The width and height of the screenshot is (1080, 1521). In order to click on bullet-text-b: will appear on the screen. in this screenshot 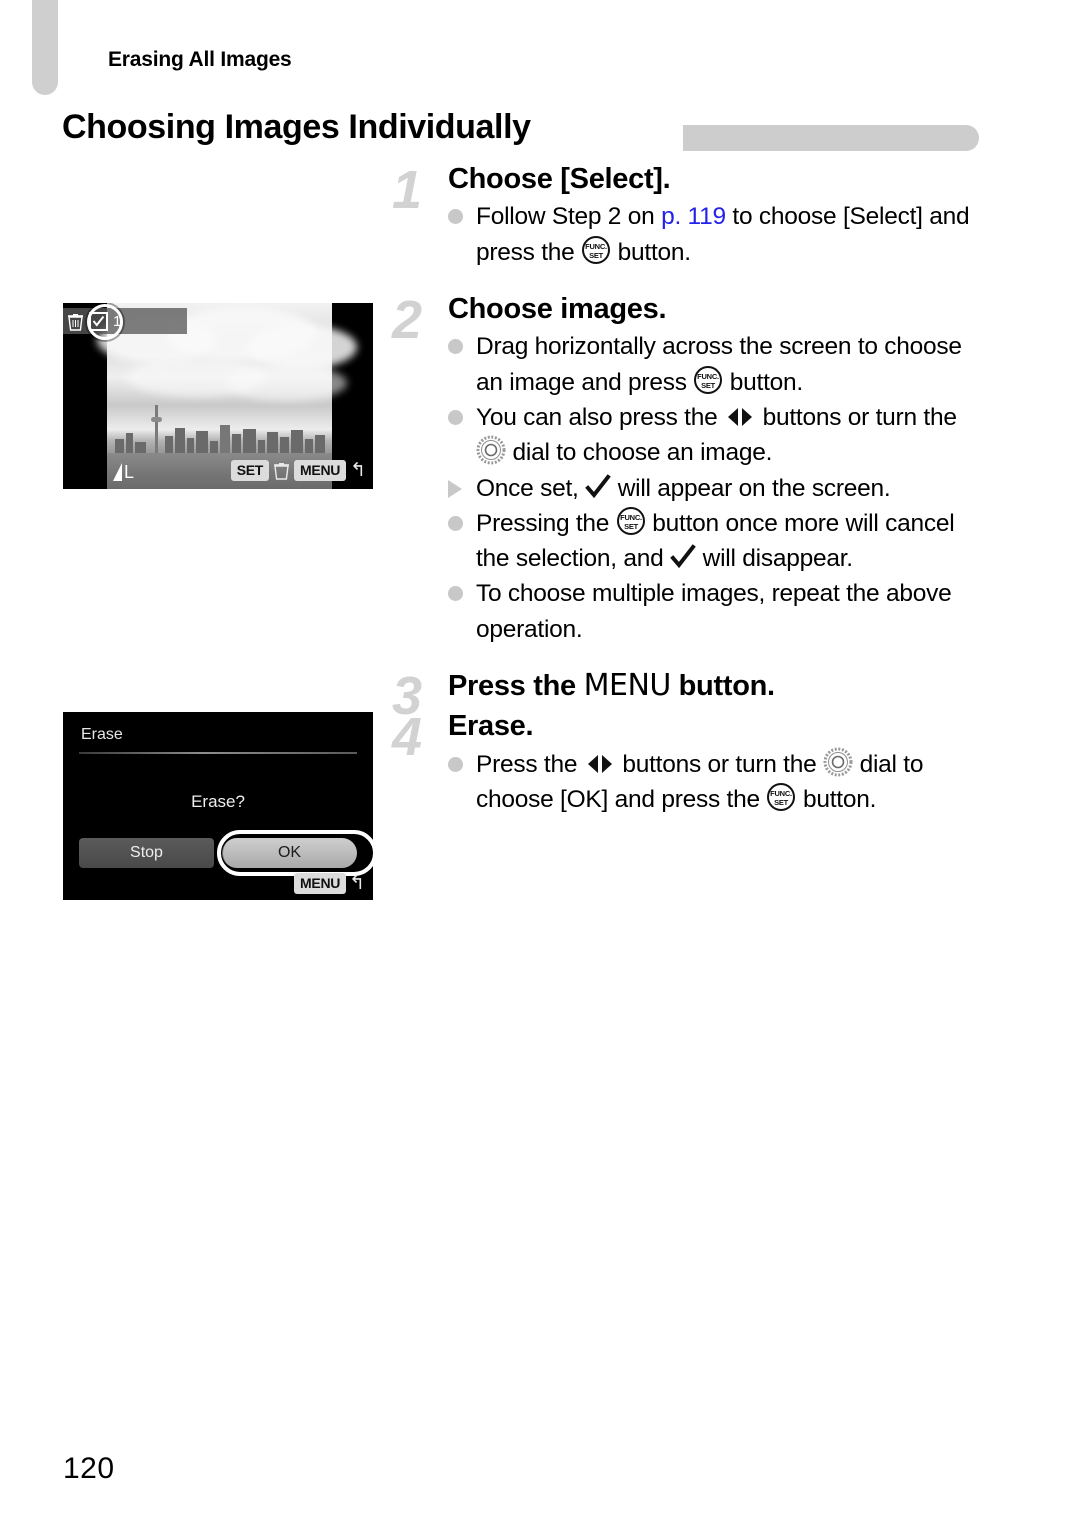, I will do `click(751, 488)`.